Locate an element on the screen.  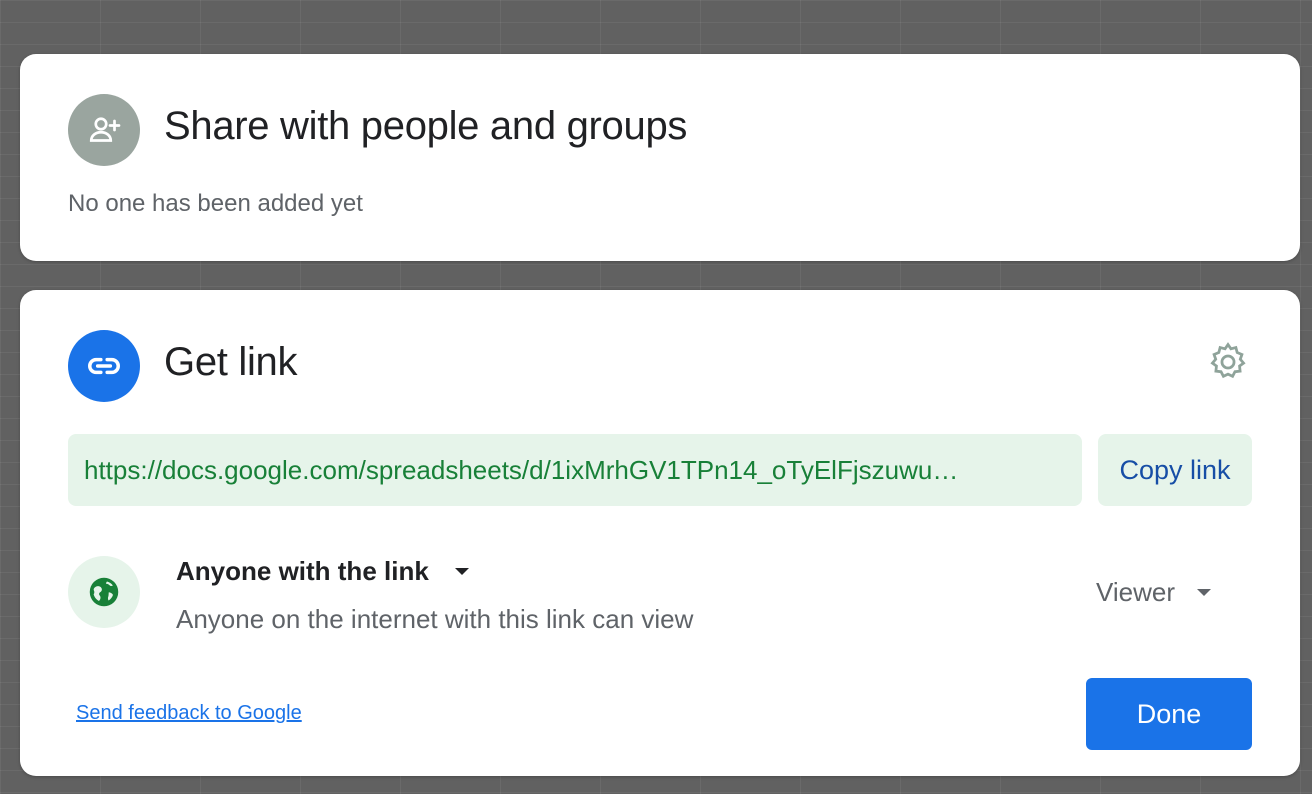
person-add-icon is located at coordinates (104, 130).